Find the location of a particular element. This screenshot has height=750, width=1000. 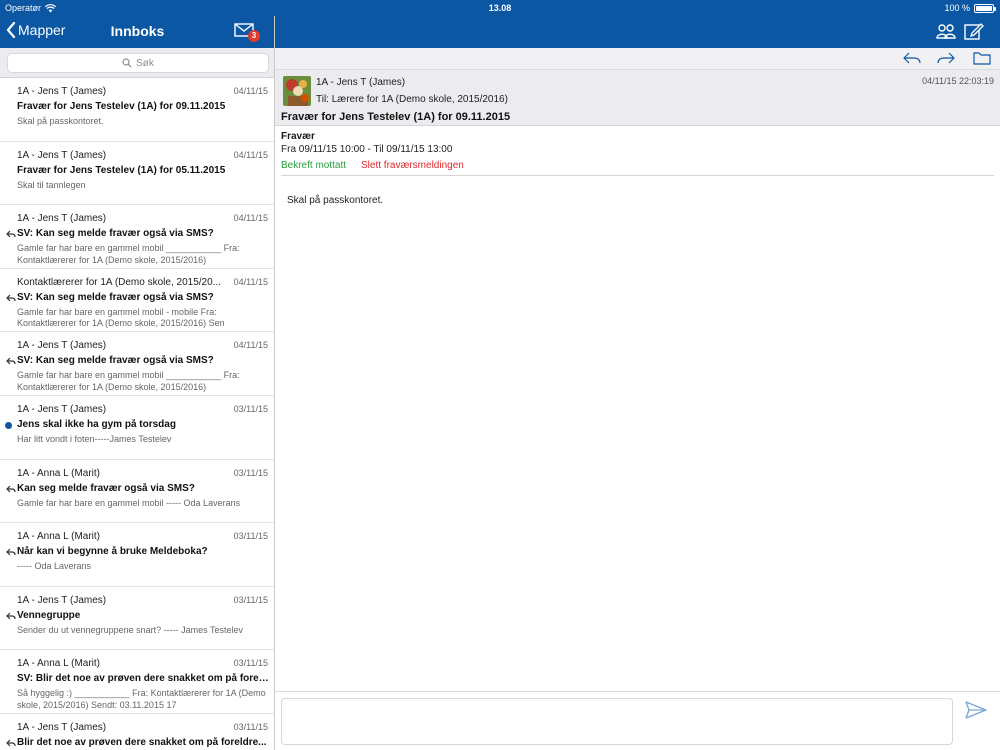

reply-icon is located at coordinates (912, 58).